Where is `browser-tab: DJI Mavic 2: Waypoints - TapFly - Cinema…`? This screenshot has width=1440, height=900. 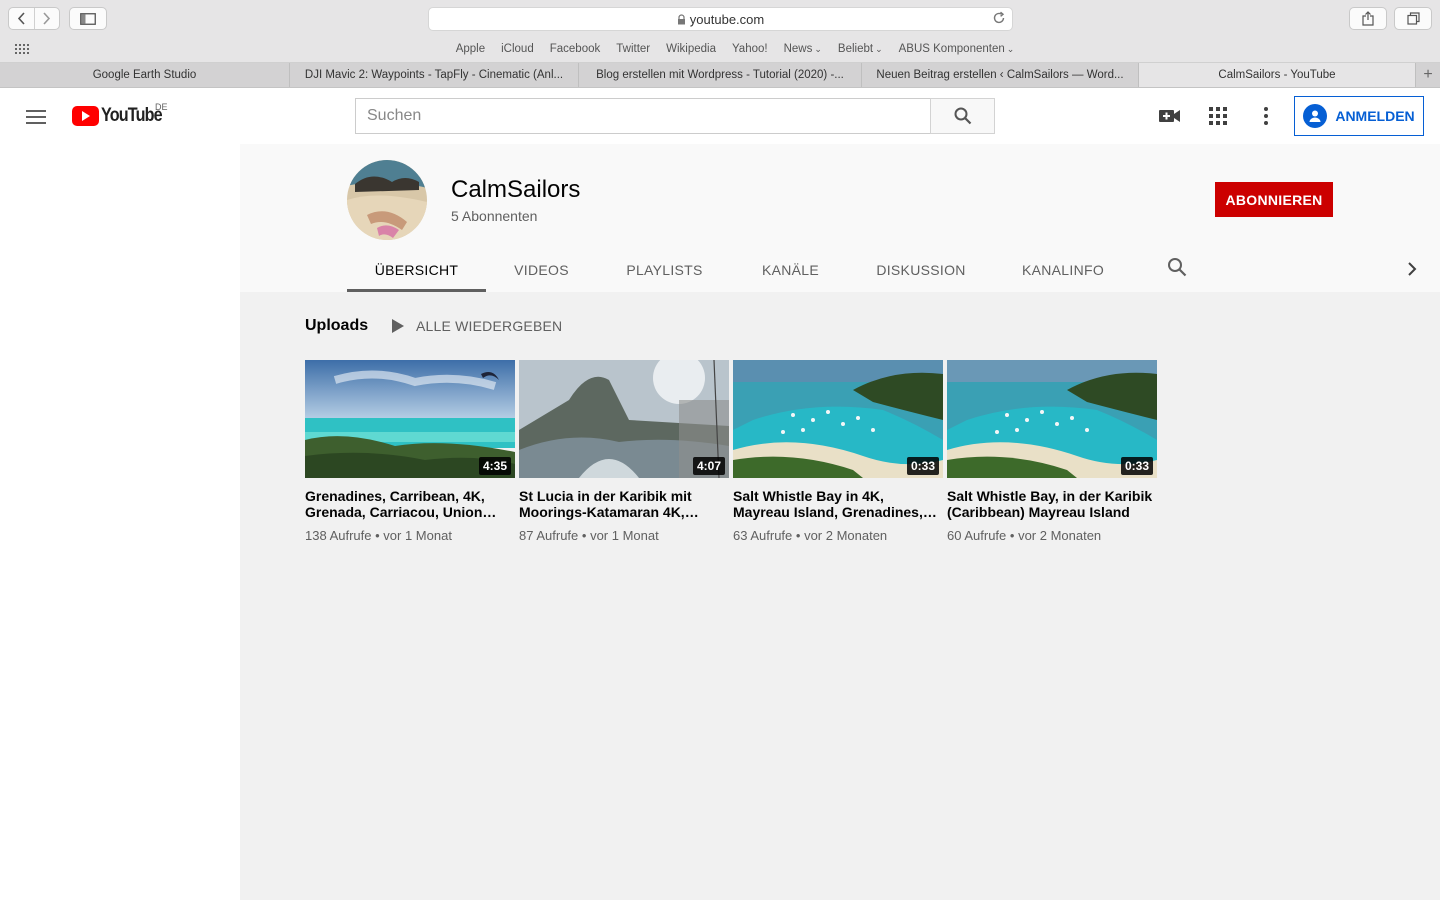
browser-tab: DJI Mavic 2: Waypoints - TapFly - Cinema… is located at coordinates (434, 75).